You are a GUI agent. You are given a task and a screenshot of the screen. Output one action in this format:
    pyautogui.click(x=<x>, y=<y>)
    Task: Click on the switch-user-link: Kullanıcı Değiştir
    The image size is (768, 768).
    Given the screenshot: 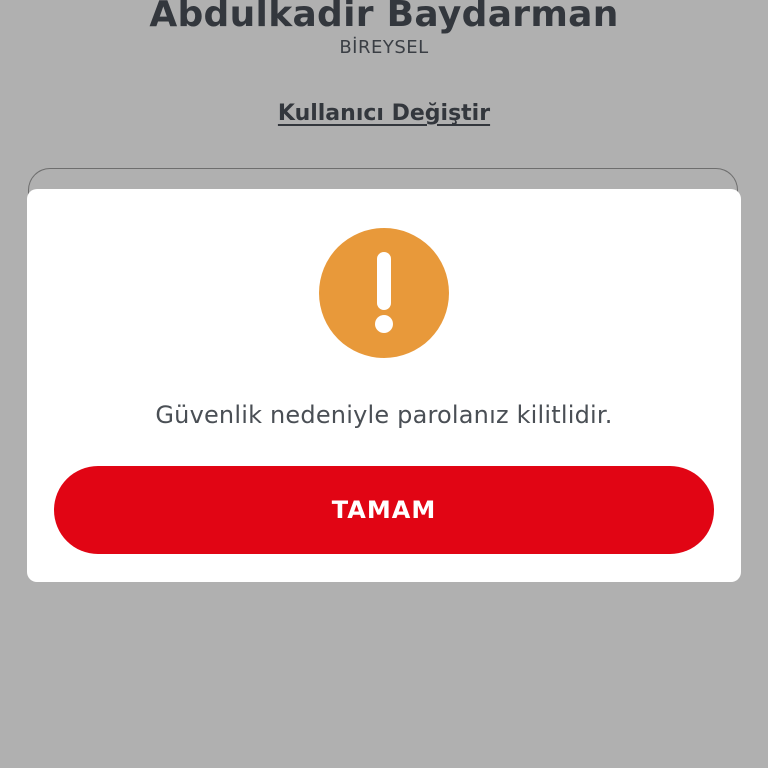 What is the action you would take?
    pyautogui.click(x=384, y=113)
    